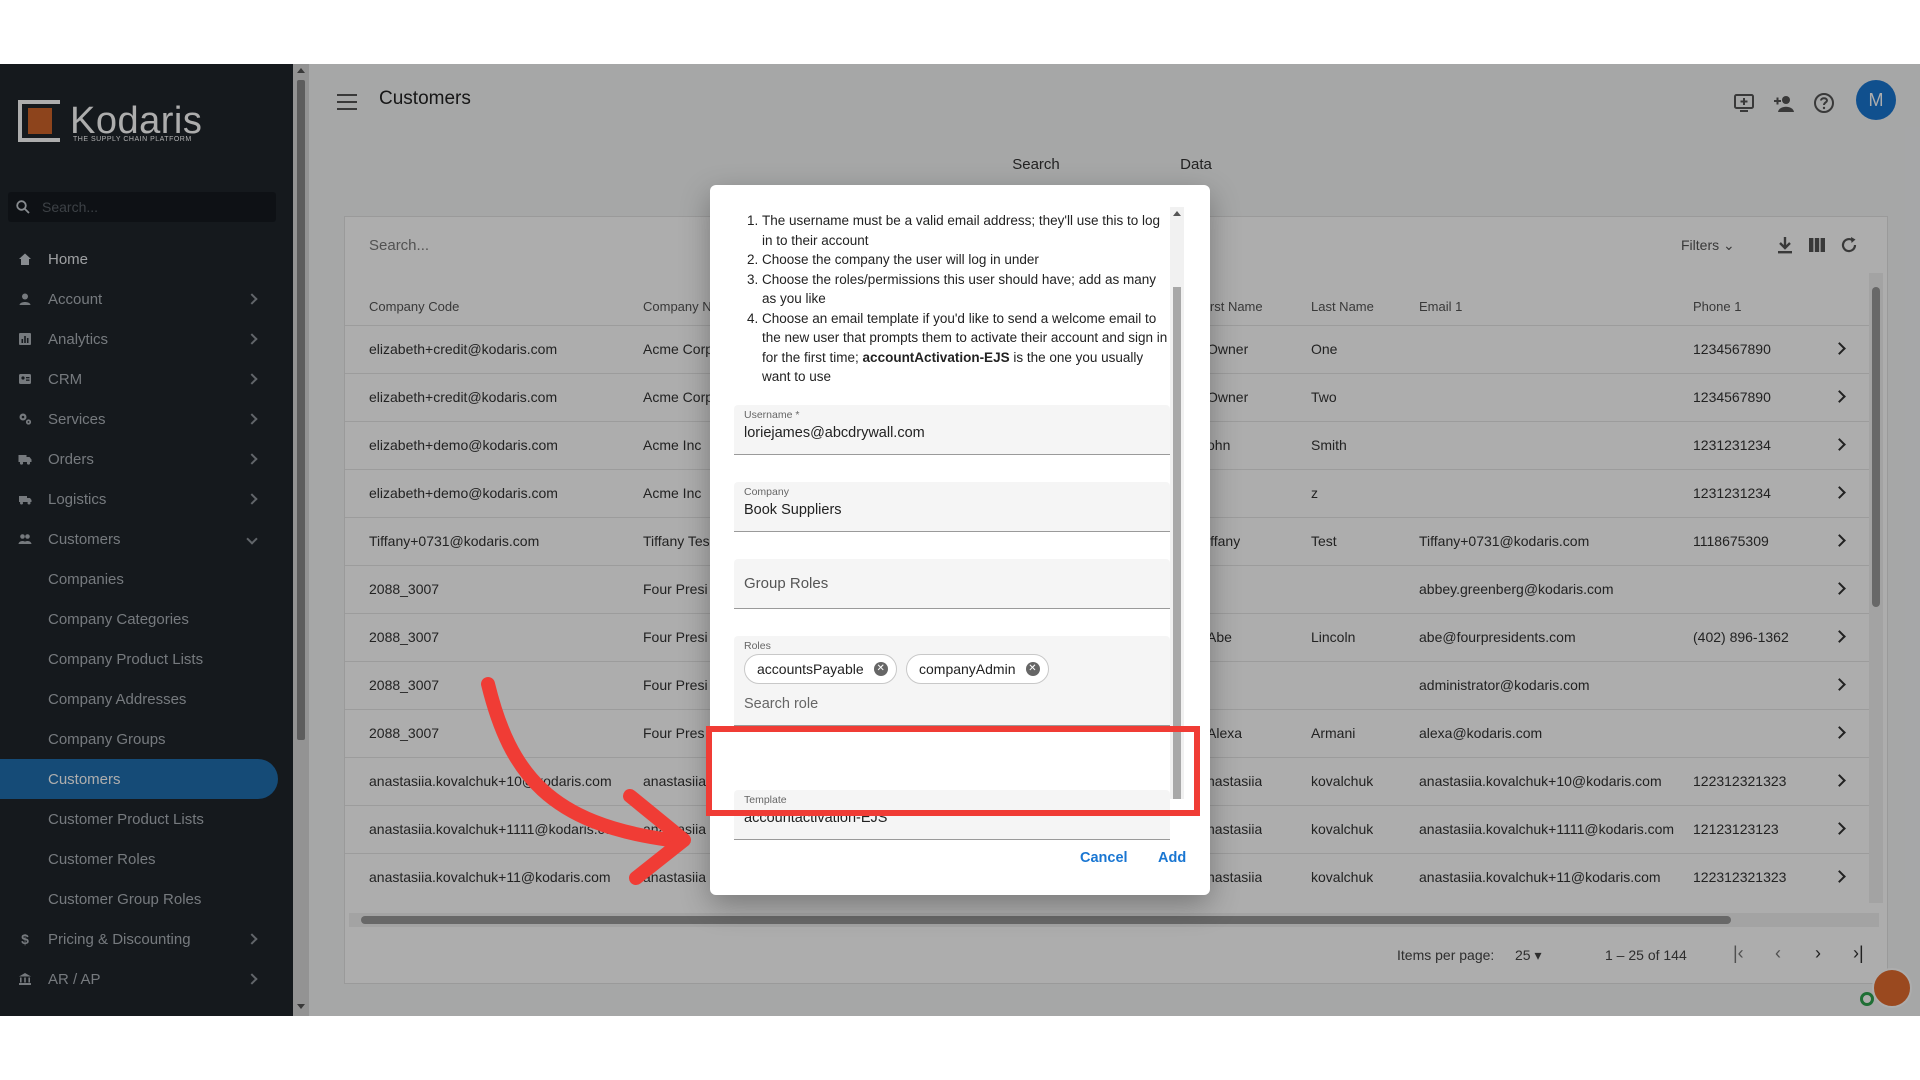  I want to click on chip-label: accountsPayable, so click(810, 669).